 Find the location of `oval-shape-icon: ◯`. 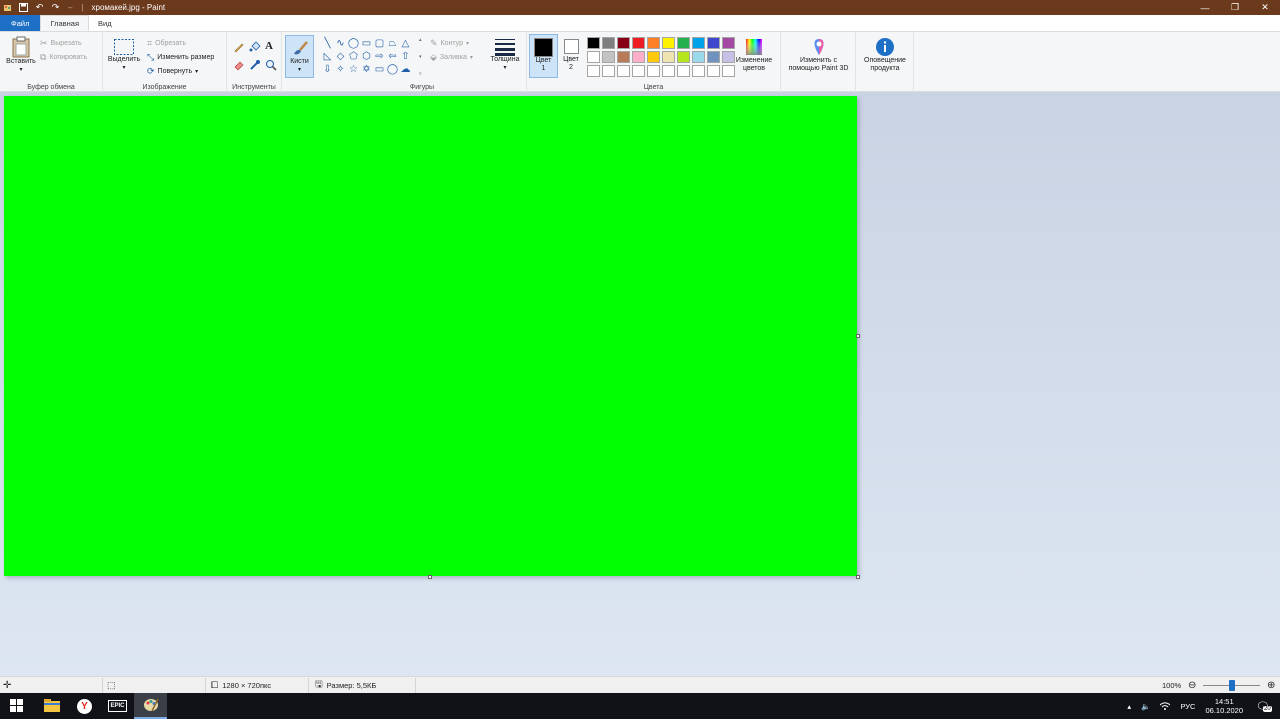

oval-shape-icon: ◯ is located at coordinates (353, 43).